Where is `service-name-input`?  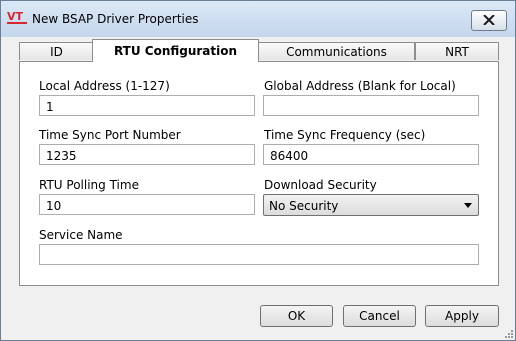
service-name-input is located at coordinates (259, 254).